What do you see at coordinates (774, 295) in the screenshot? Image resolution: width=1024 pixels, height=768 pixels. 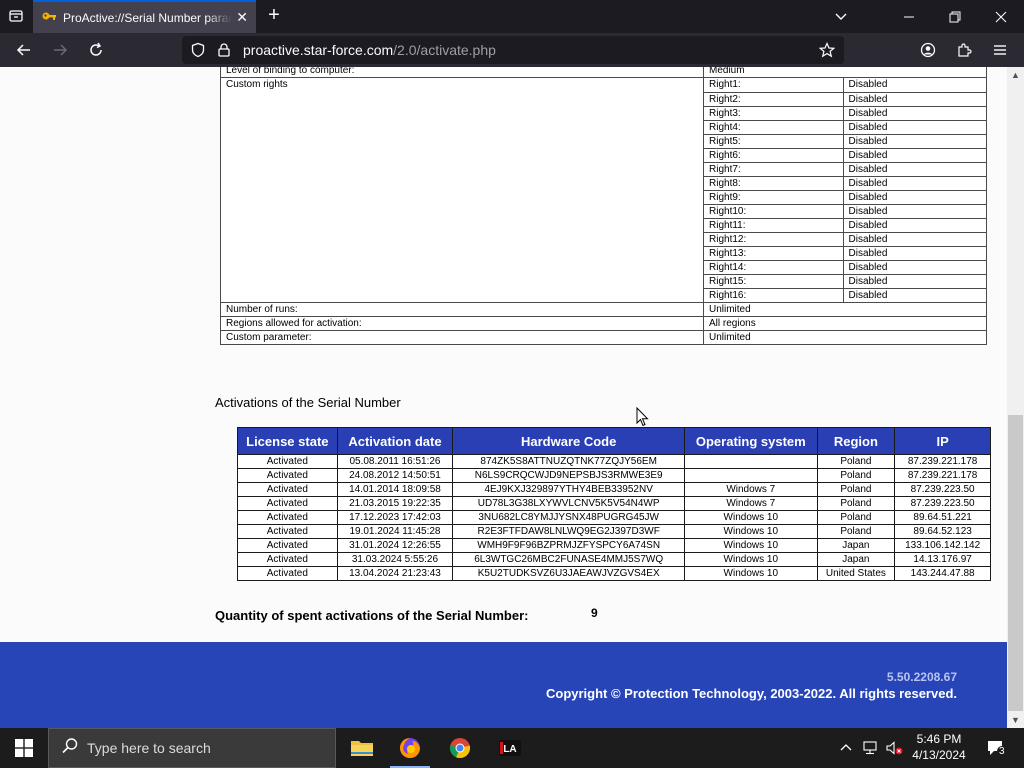 I see `right-name: Right16:` at bounding box center [774, 295].